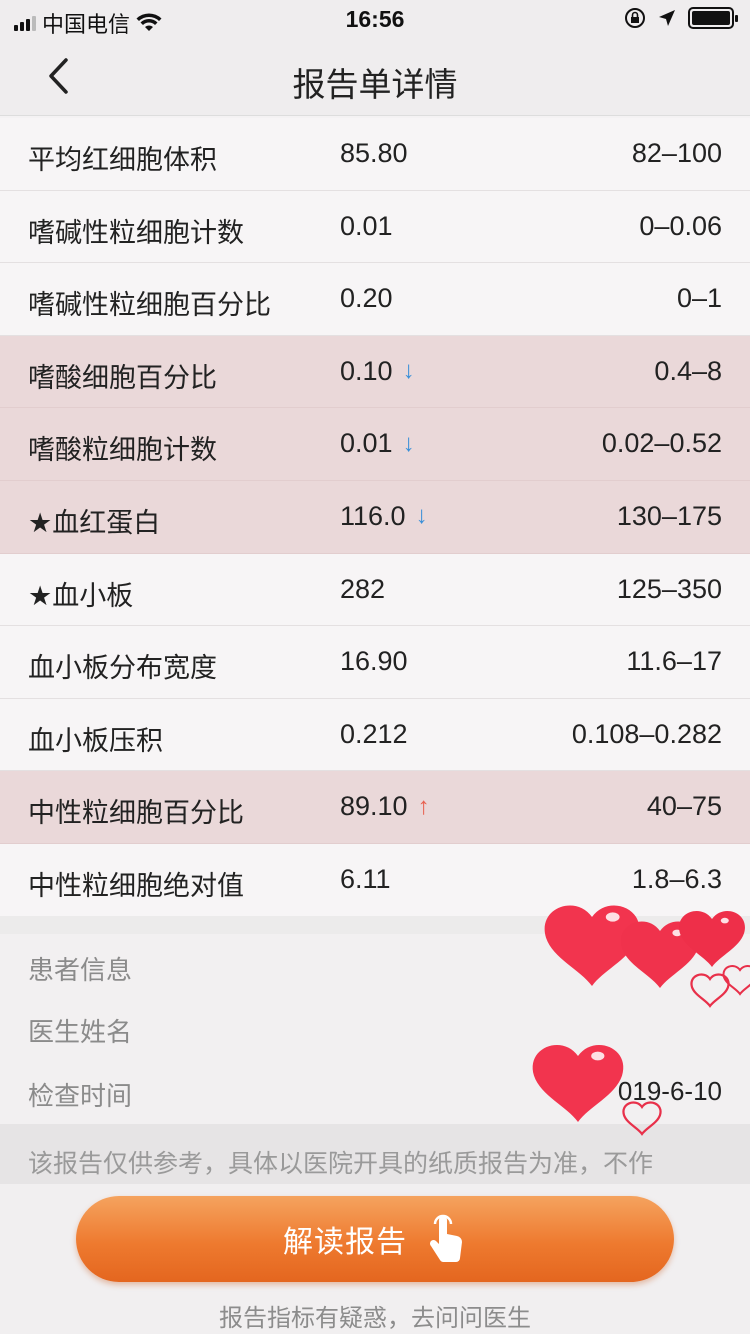 The height and width of the screenshot is (1334, 750). What do you see at coordinates (122, 668) in the screenshot?
I see `result-name: 血小板分布宽度` at bounding box center [122, 668].